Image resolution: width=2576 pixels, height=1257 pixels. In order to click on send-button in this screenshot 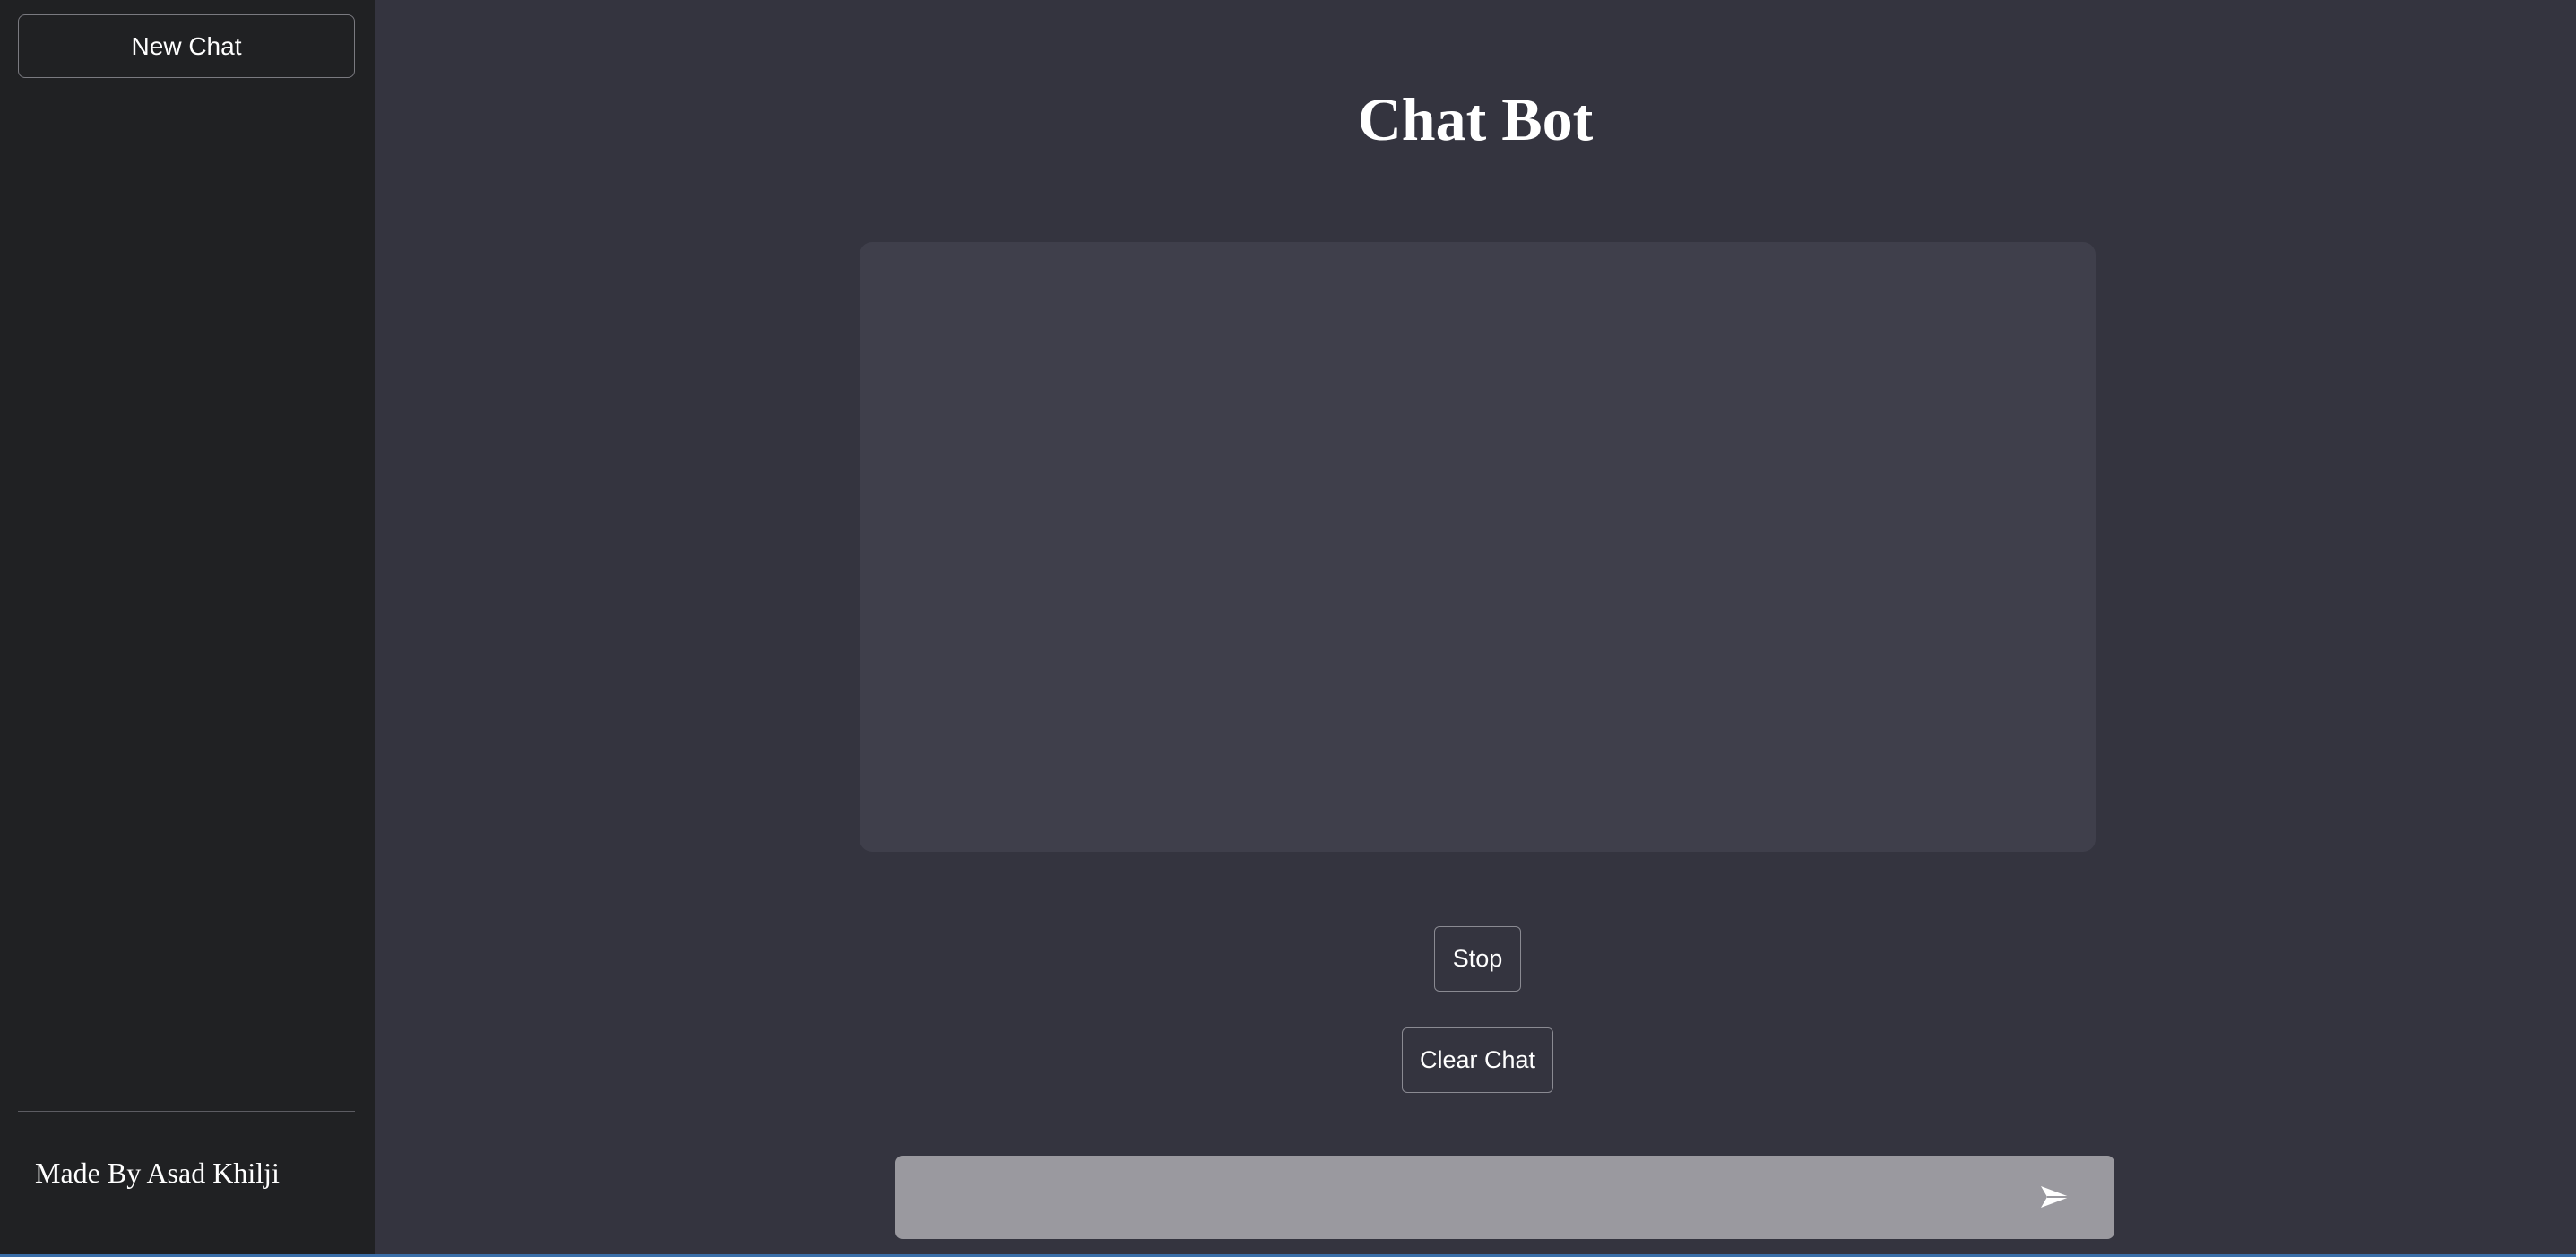, I will do `click(2055, 1197)`.